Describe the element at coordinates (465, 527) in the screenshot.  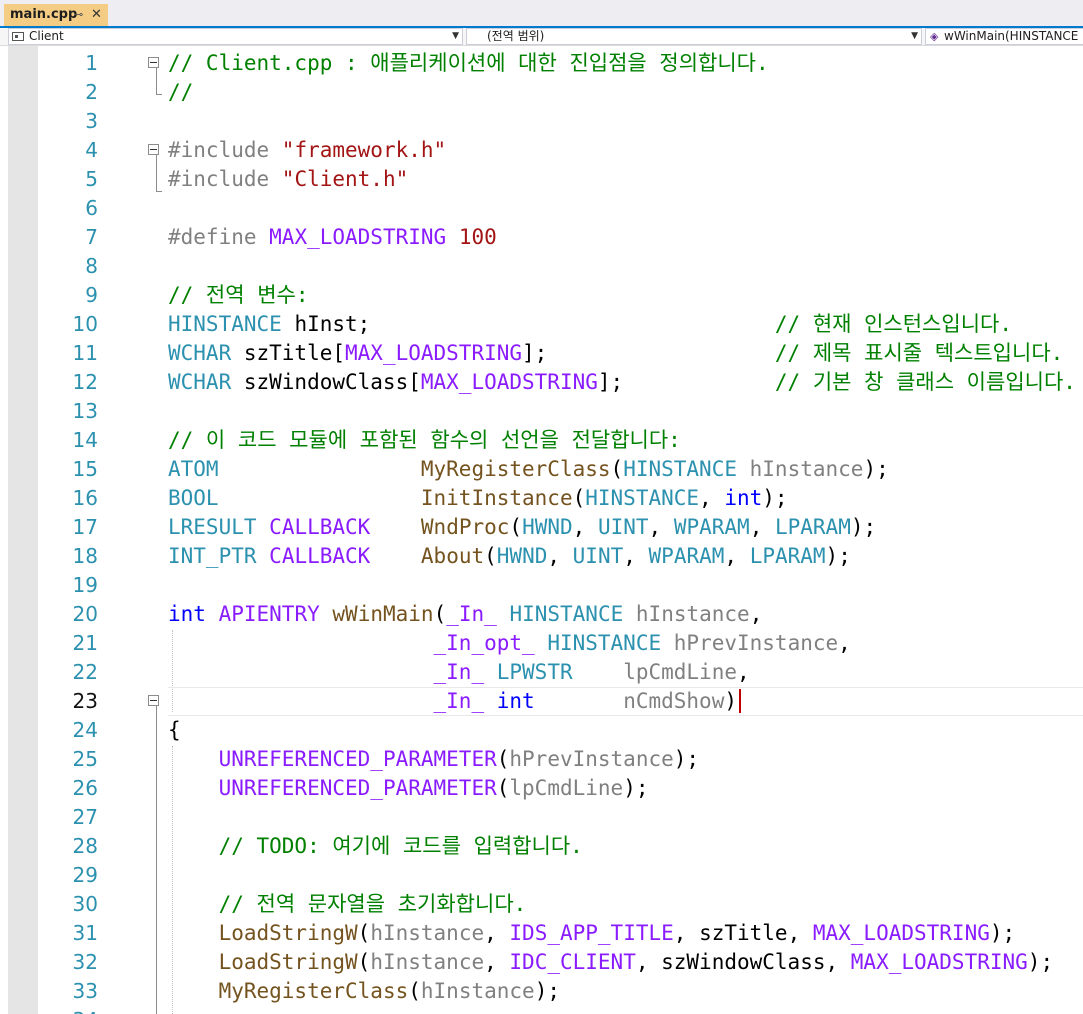
I see `code-token-func: WndProc` at that location.